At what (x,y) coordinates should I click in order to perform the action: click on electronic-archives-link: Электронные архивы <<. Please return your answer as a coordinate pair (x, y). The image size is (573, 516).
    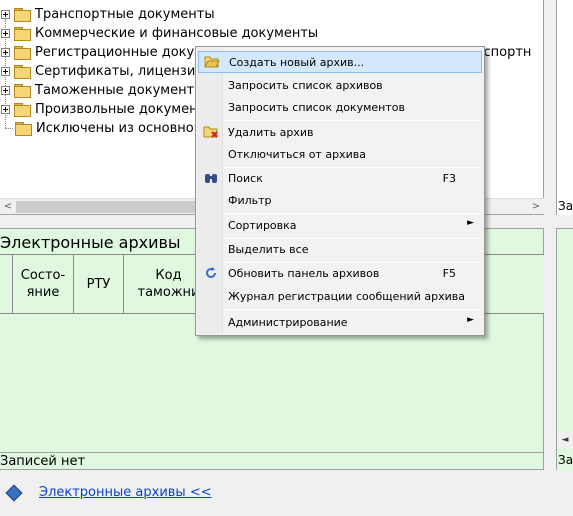
    Looking at the image, I should click on (125, 492).